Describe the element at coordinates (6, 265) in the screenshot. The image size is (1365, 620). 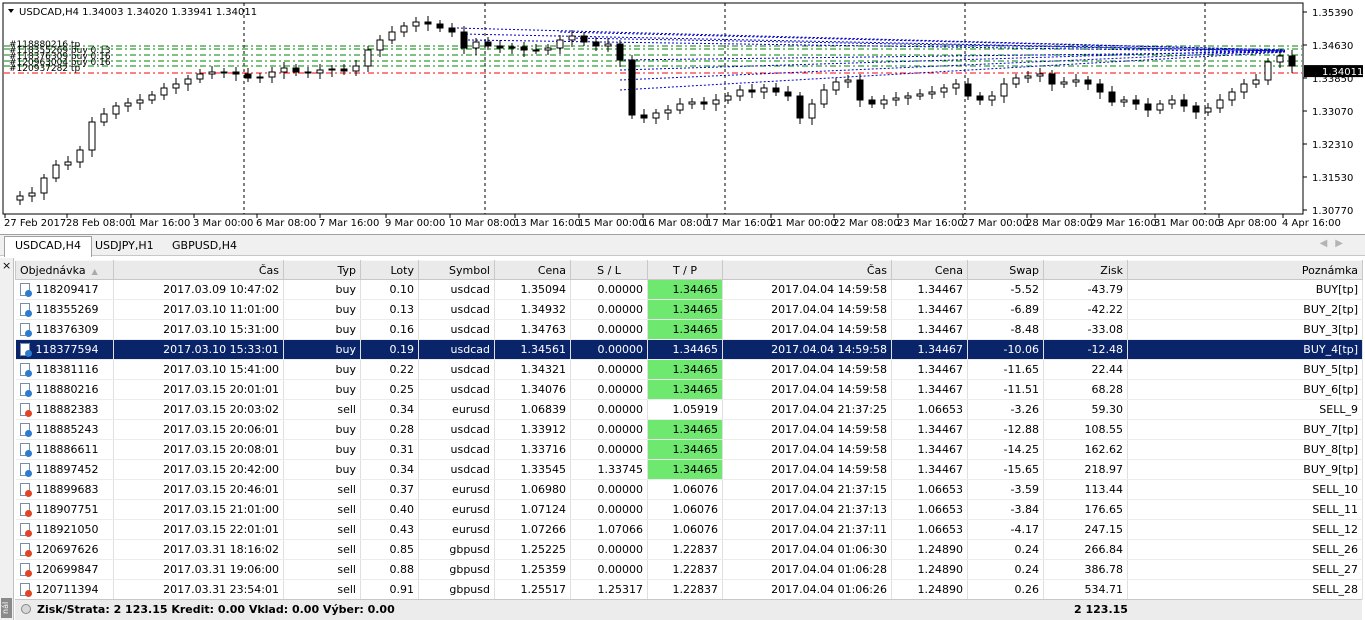
I see `close-icon: ×` at that location.